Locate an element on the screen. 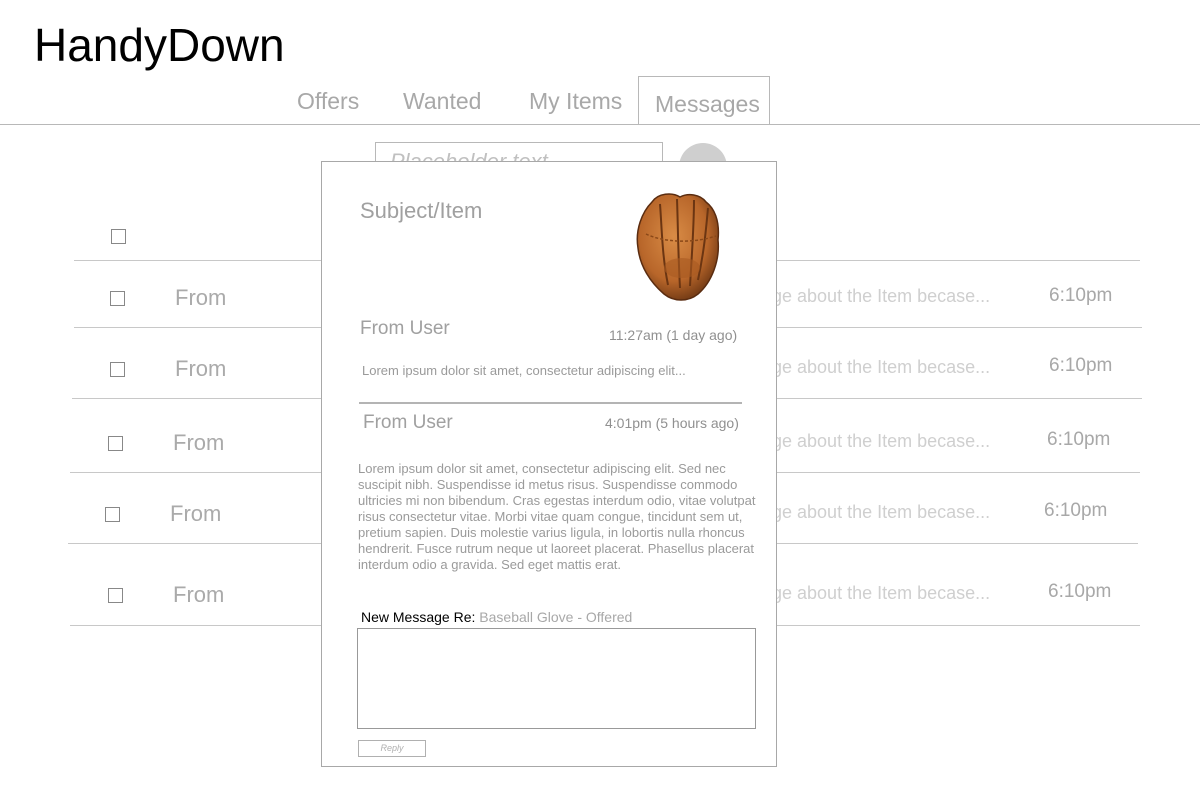 The height and width of the screenshot is (800, 1200). message-time: 11:27am (1 day ago) is located at coordinates (673, 335).